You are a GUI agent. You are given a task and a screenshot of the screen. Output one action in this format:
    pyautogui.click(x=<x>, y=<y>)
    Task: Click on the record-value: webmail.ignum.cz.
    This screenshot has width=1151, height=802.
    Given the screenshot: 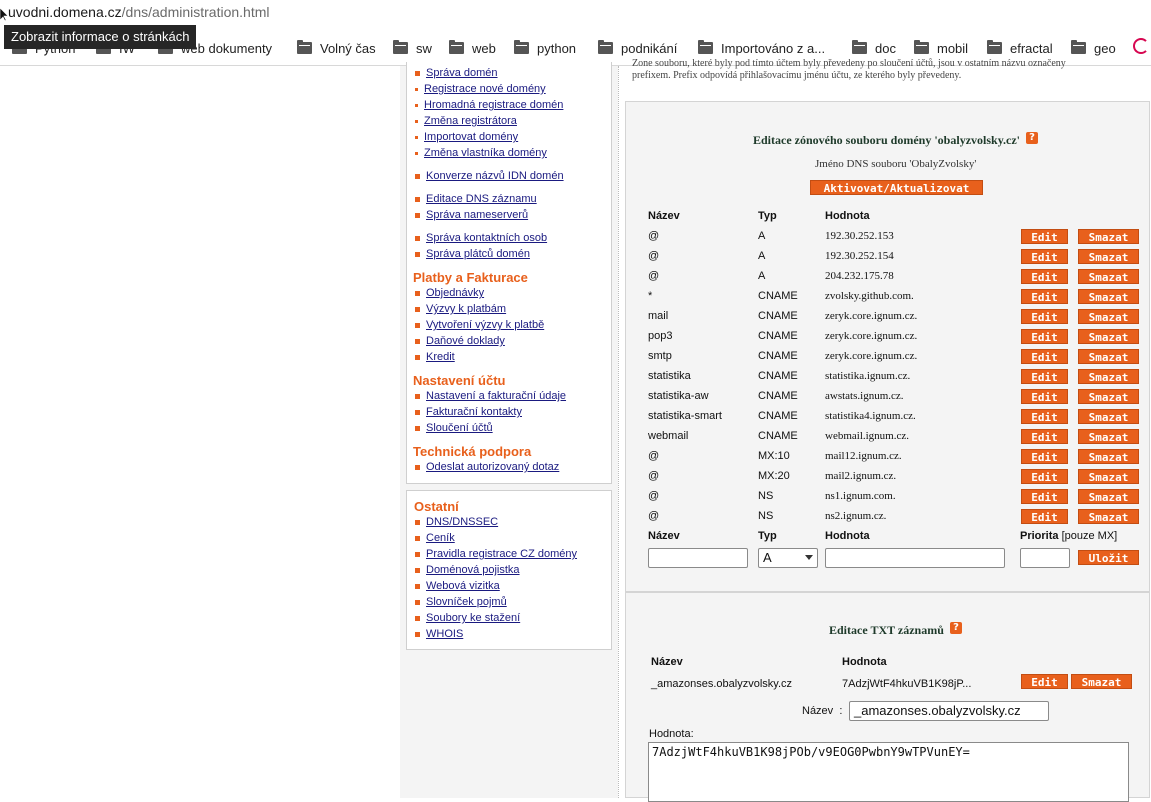 What is the action you would take?
    pyautogui.click(x=867, y=436)
    